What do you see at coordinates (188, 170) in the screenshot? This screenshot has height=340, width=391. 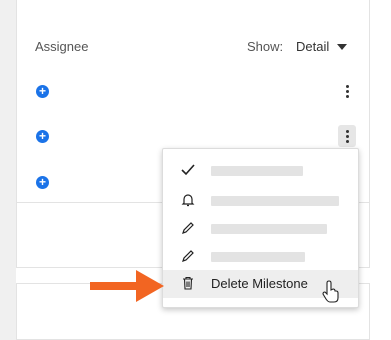 I see `checkmark-icon` at bounding box center [188, 170].